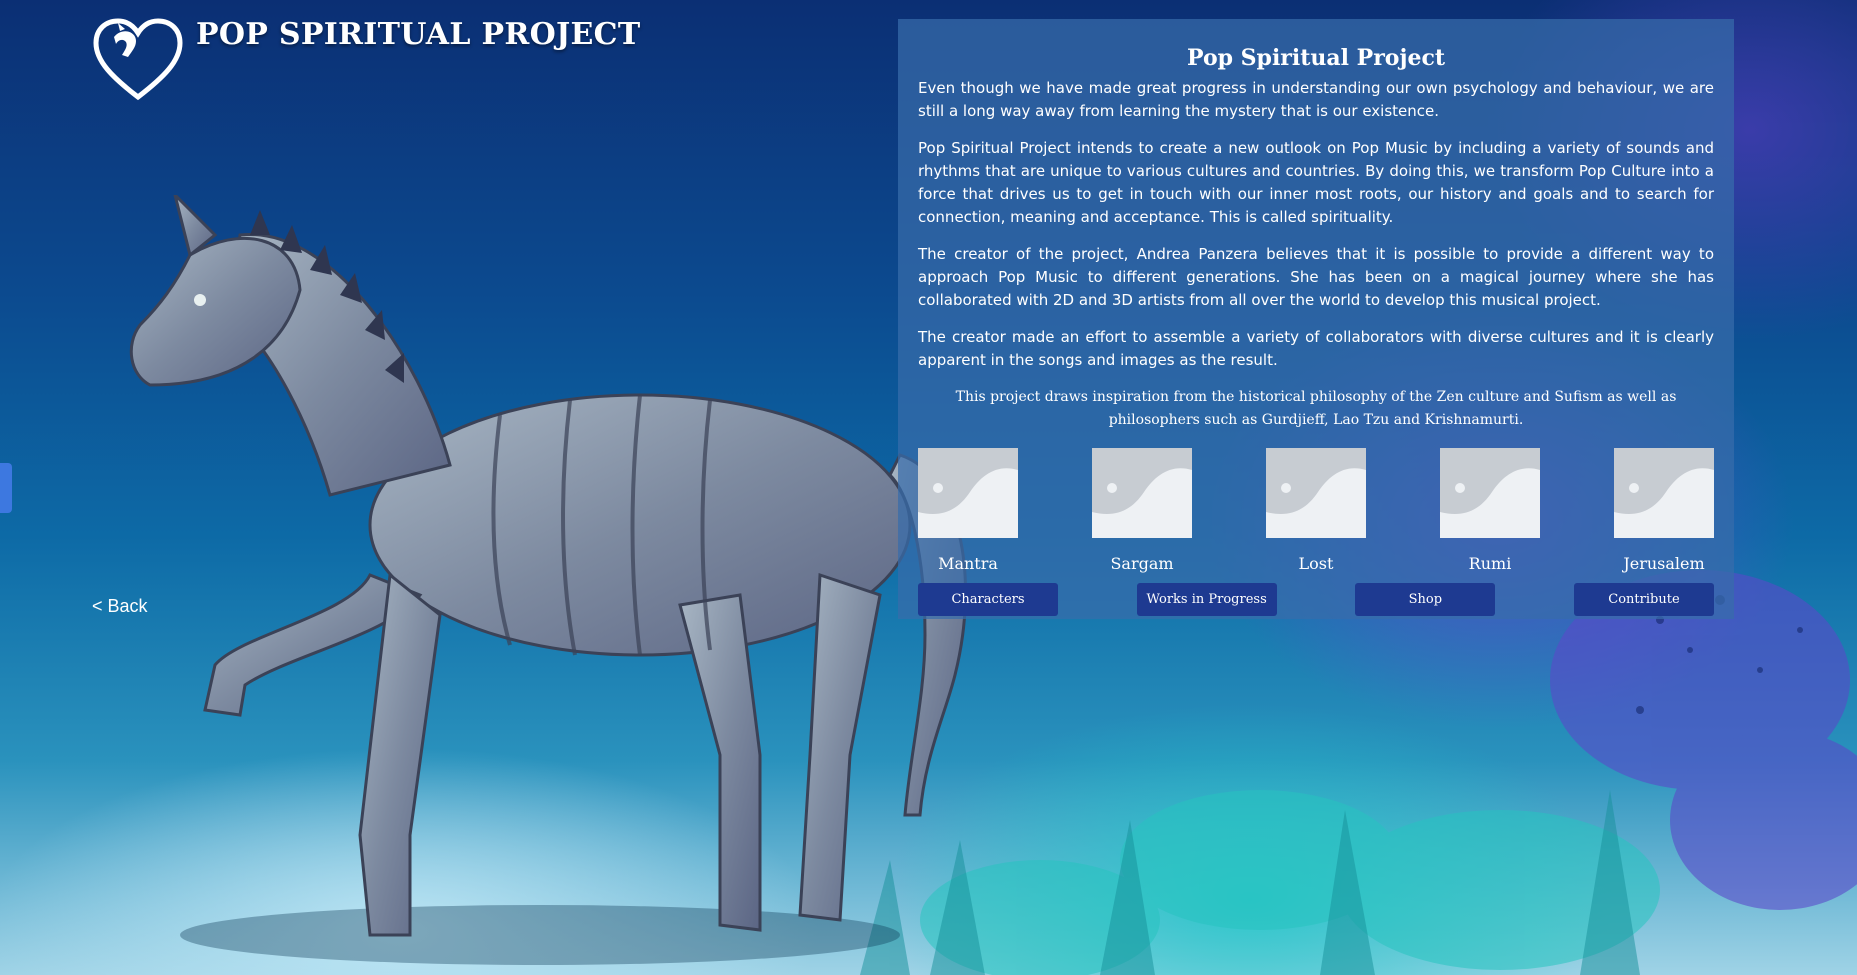 The width and height of the screenshot is (1857, 975). I want to click on song-label: Mantra, so click(968, 563).